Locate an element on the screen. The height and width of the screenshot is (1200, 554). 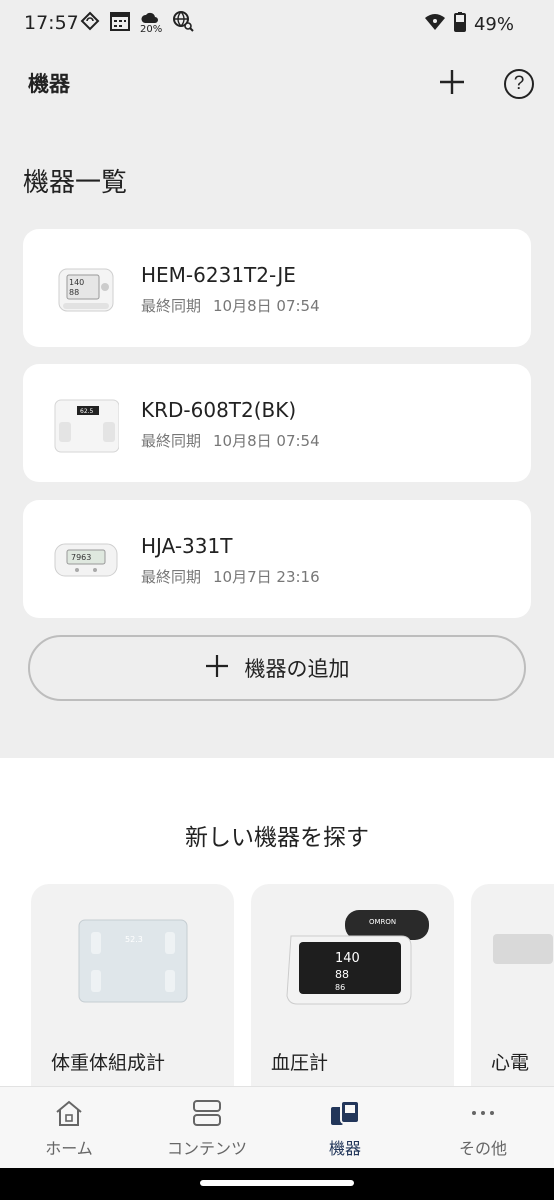
category-label: 血圧計 is located at coordinates (300, 1063).